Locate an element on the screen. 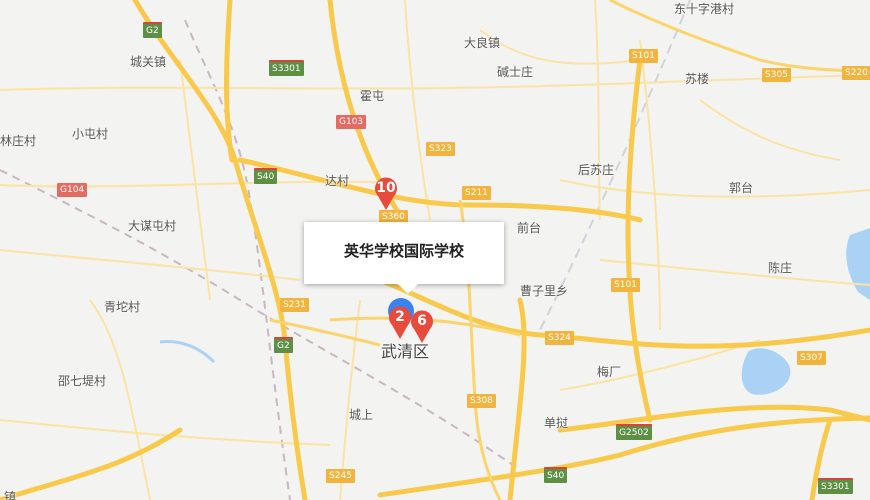 Image resolution: width=870 pixels, height=500 pixels. place-danji: 单挝 is located at coordinates (556, 423).